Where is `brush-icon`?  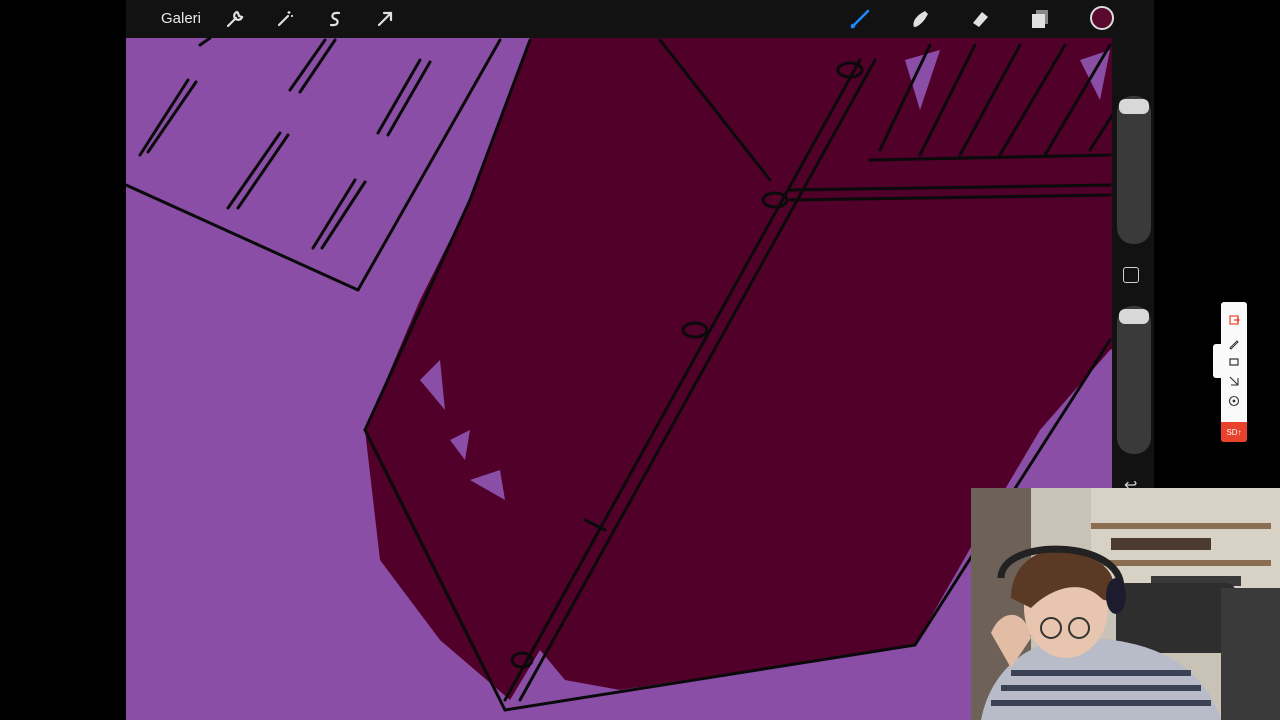 brush-icon is located at coordinates (860, 19).